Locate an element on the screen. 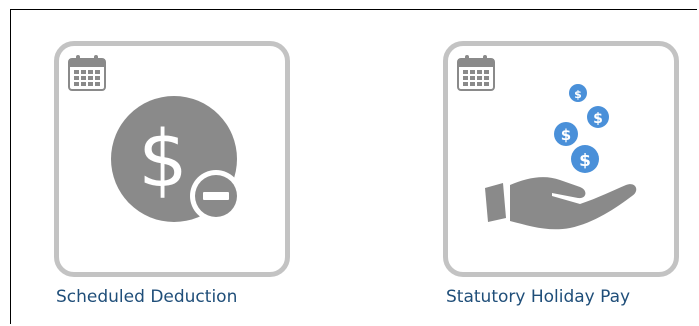 This screenshot has width=699, height=326. hand-coins-icon: $ $ $ $ is located at coordinates (561, 157).